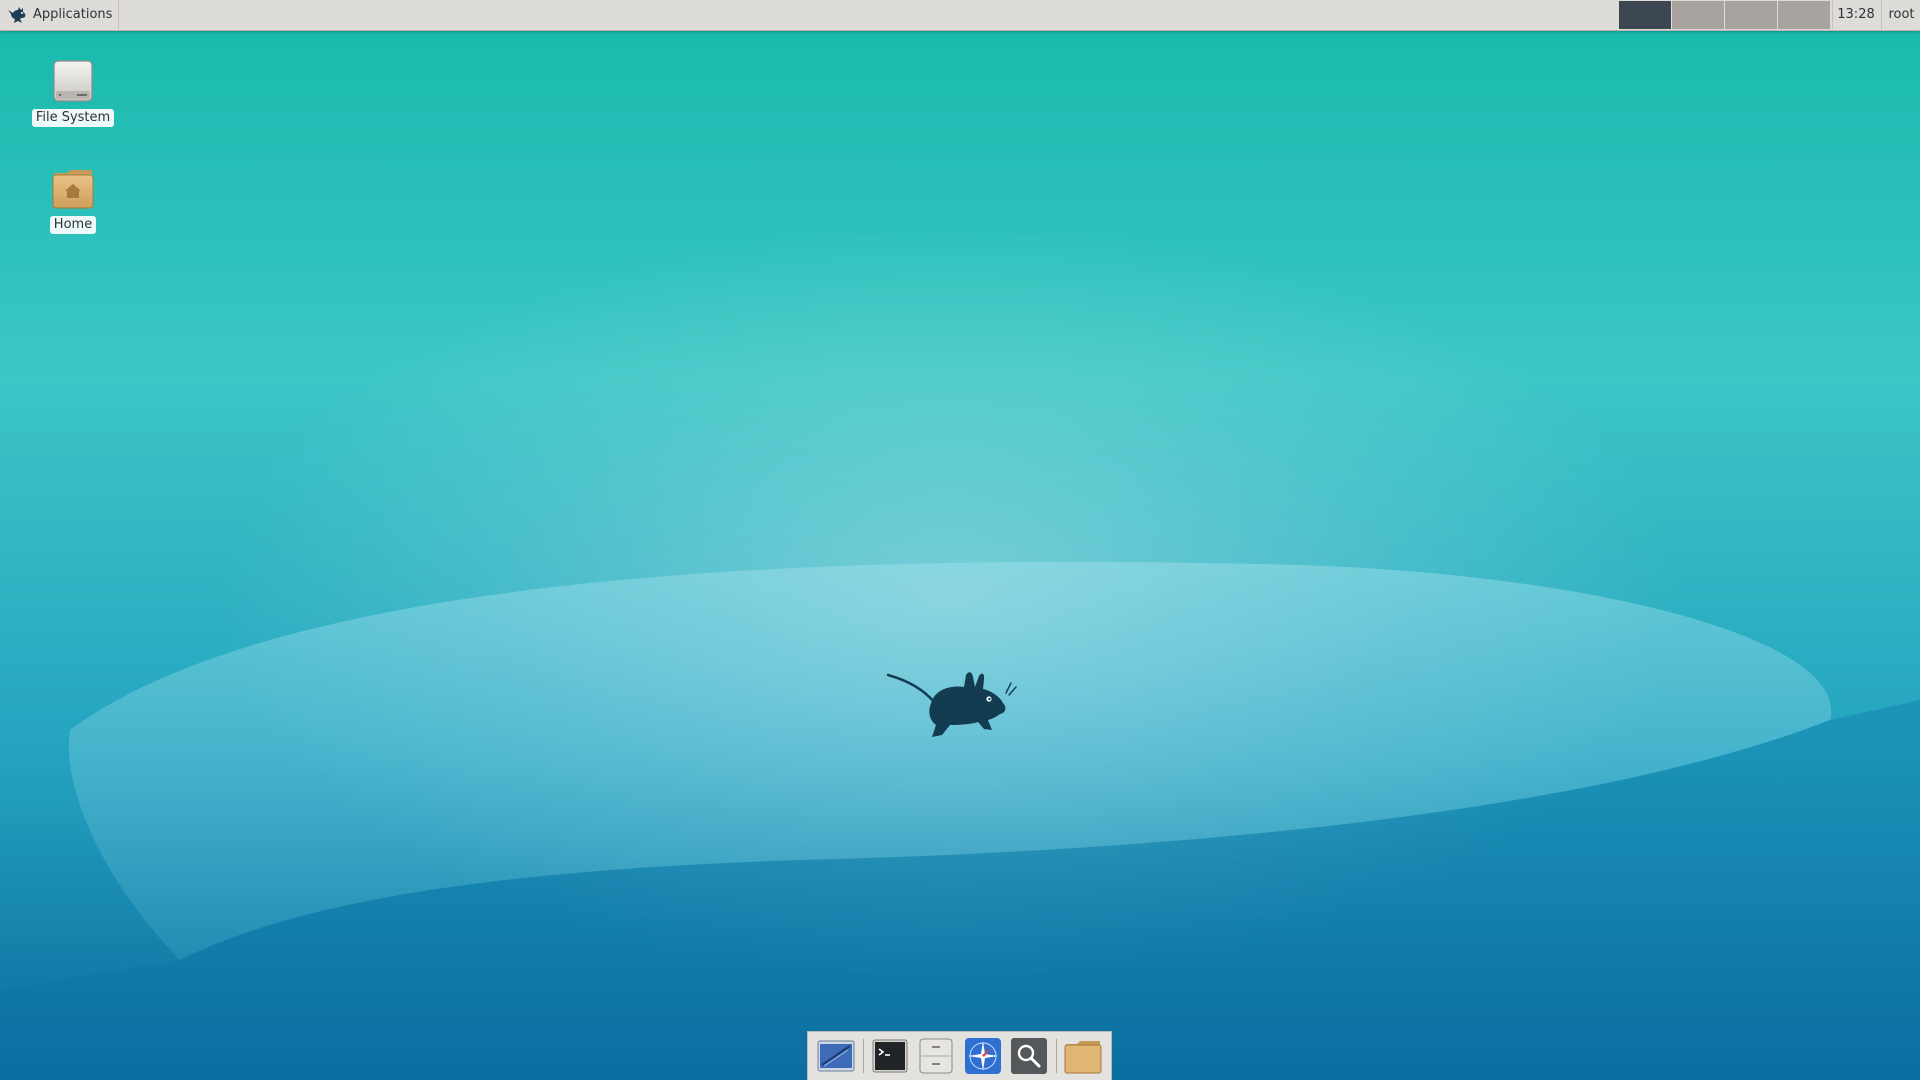 This screenshot has height=1080, width=1920. I want to click on folder-icon, so click(1083, 1057).